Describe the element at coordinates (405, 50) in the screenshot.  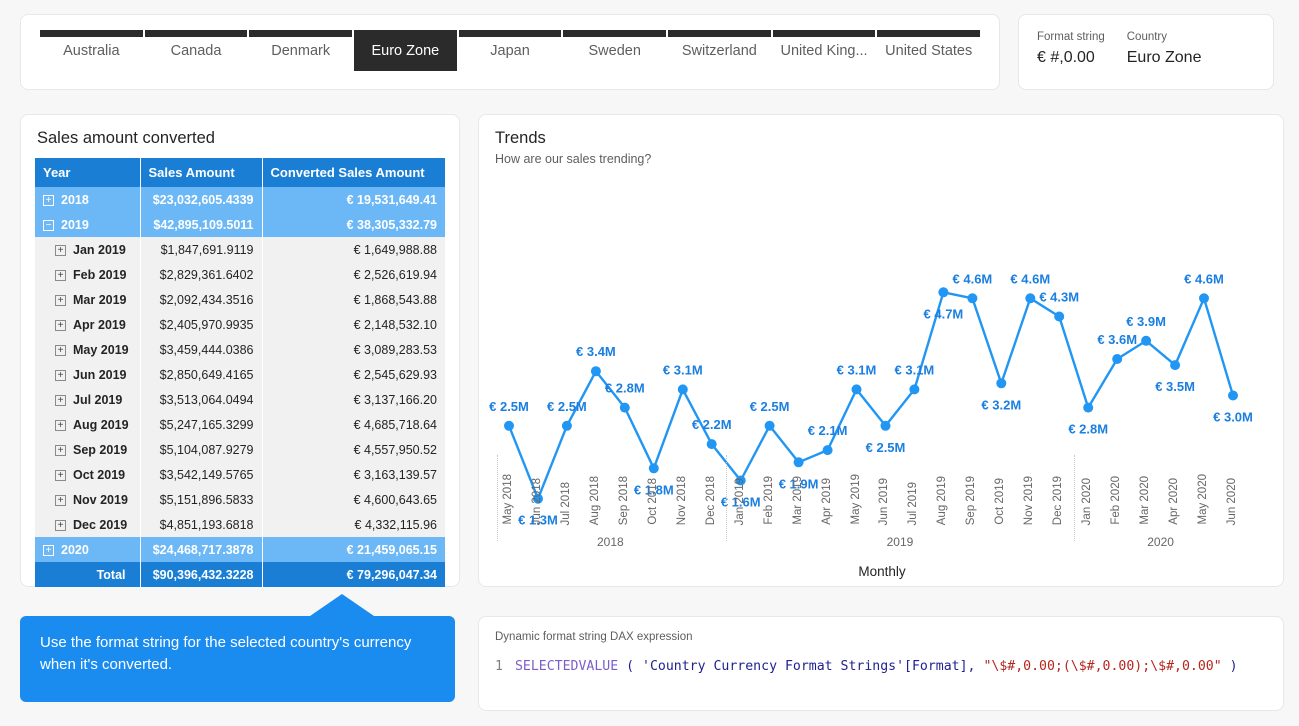
I see `tab-euro-zone: Euro Zone` at that location.